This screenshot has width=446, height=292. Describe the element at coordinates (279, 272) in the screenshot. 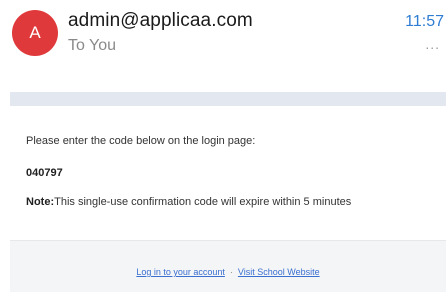

I see `school-website-link: Visit School Website` at that location.